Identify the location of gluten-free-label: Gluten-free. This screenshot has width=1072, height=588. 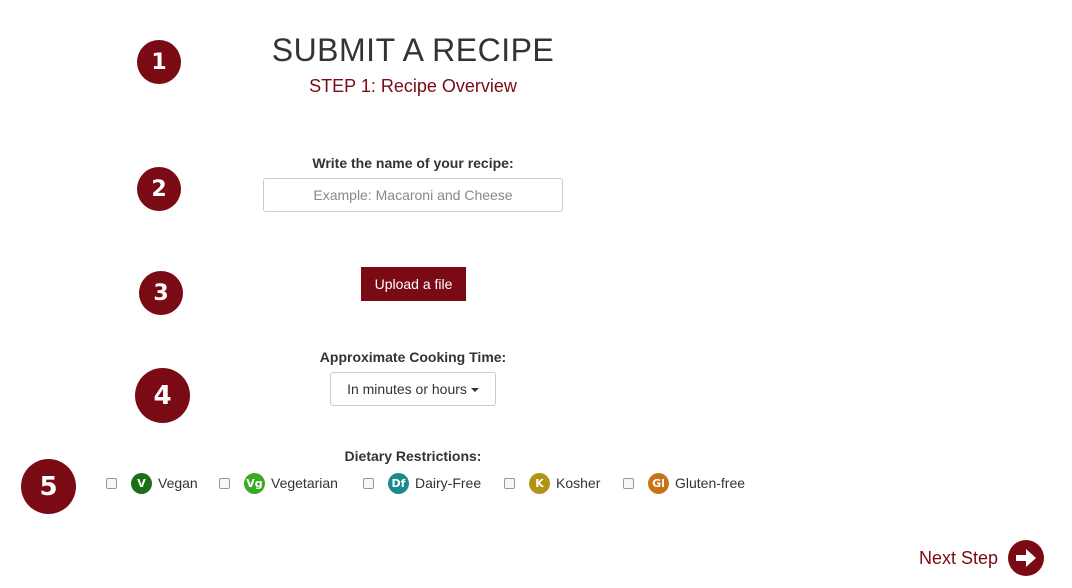
(710, 483).